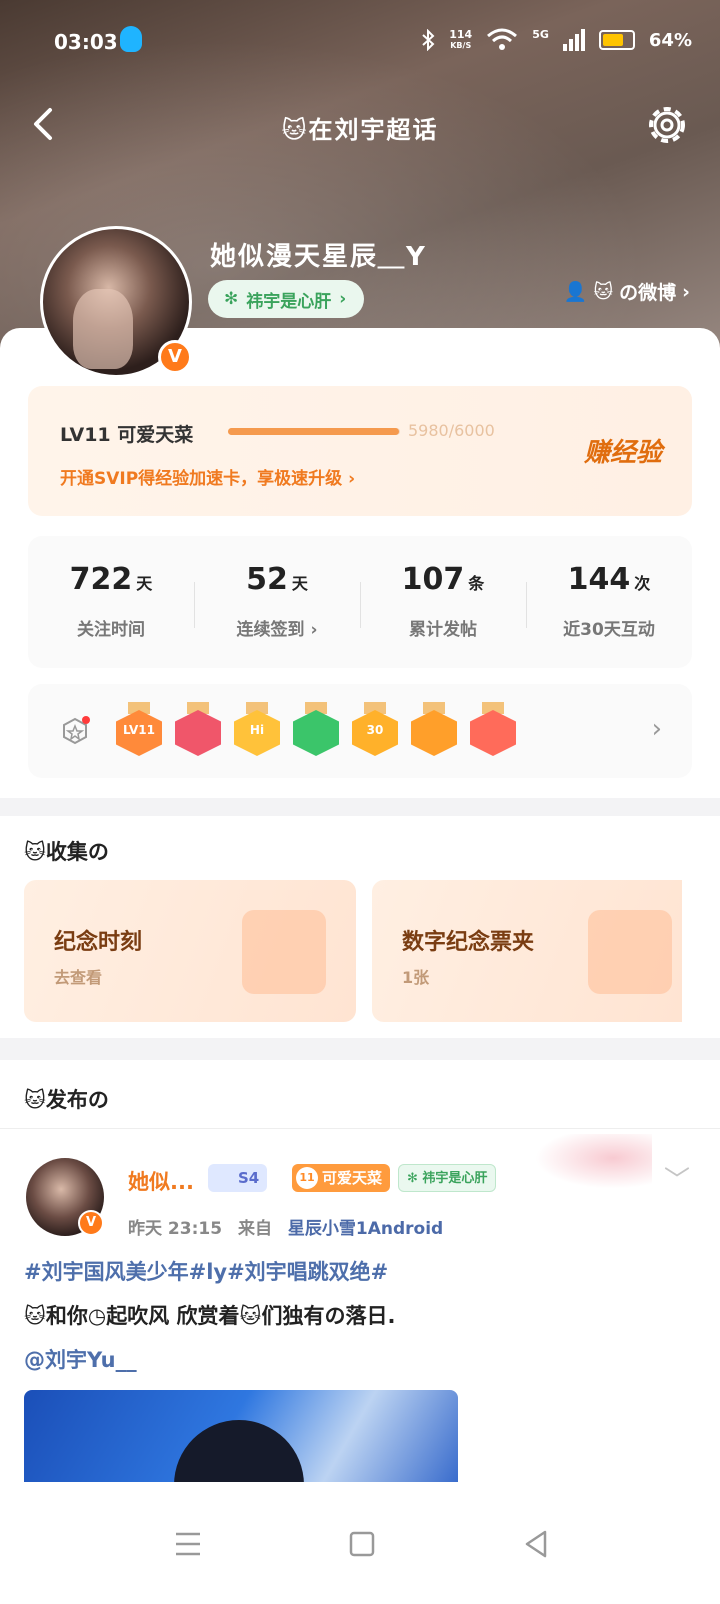  I want to click on medal-wall-icon, so click(75, 731).